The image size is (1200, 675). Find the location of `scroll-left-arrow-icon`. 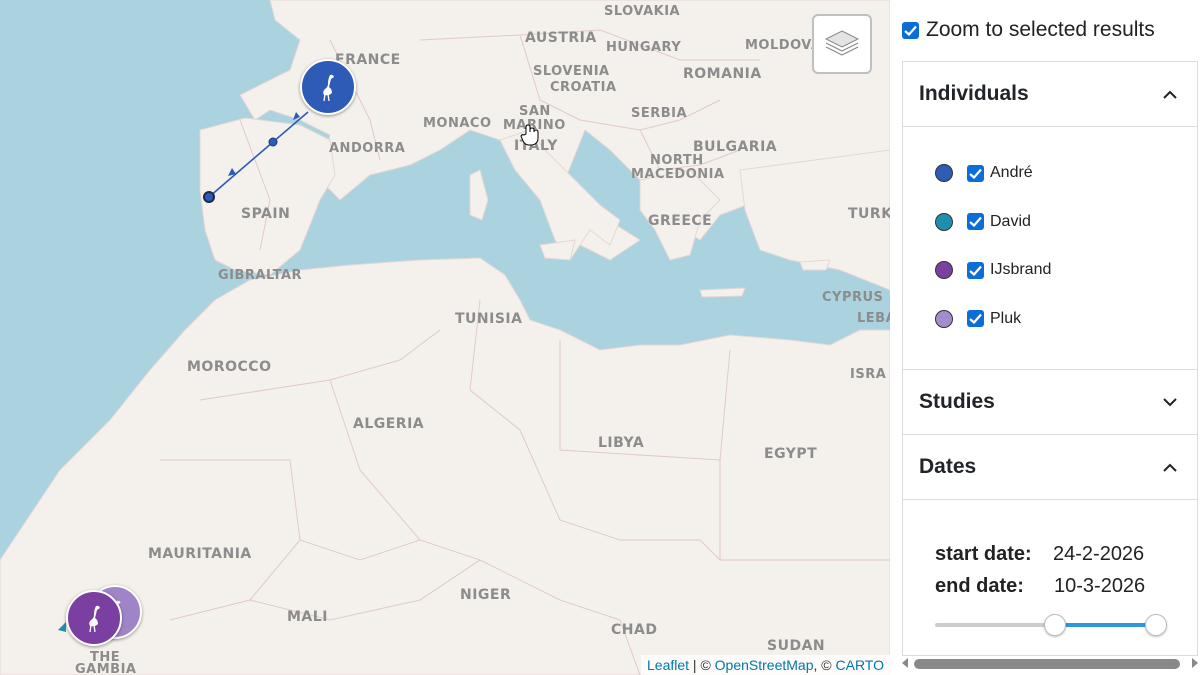

scroll-left-arrow-icon is located at coordinates (905, 663).